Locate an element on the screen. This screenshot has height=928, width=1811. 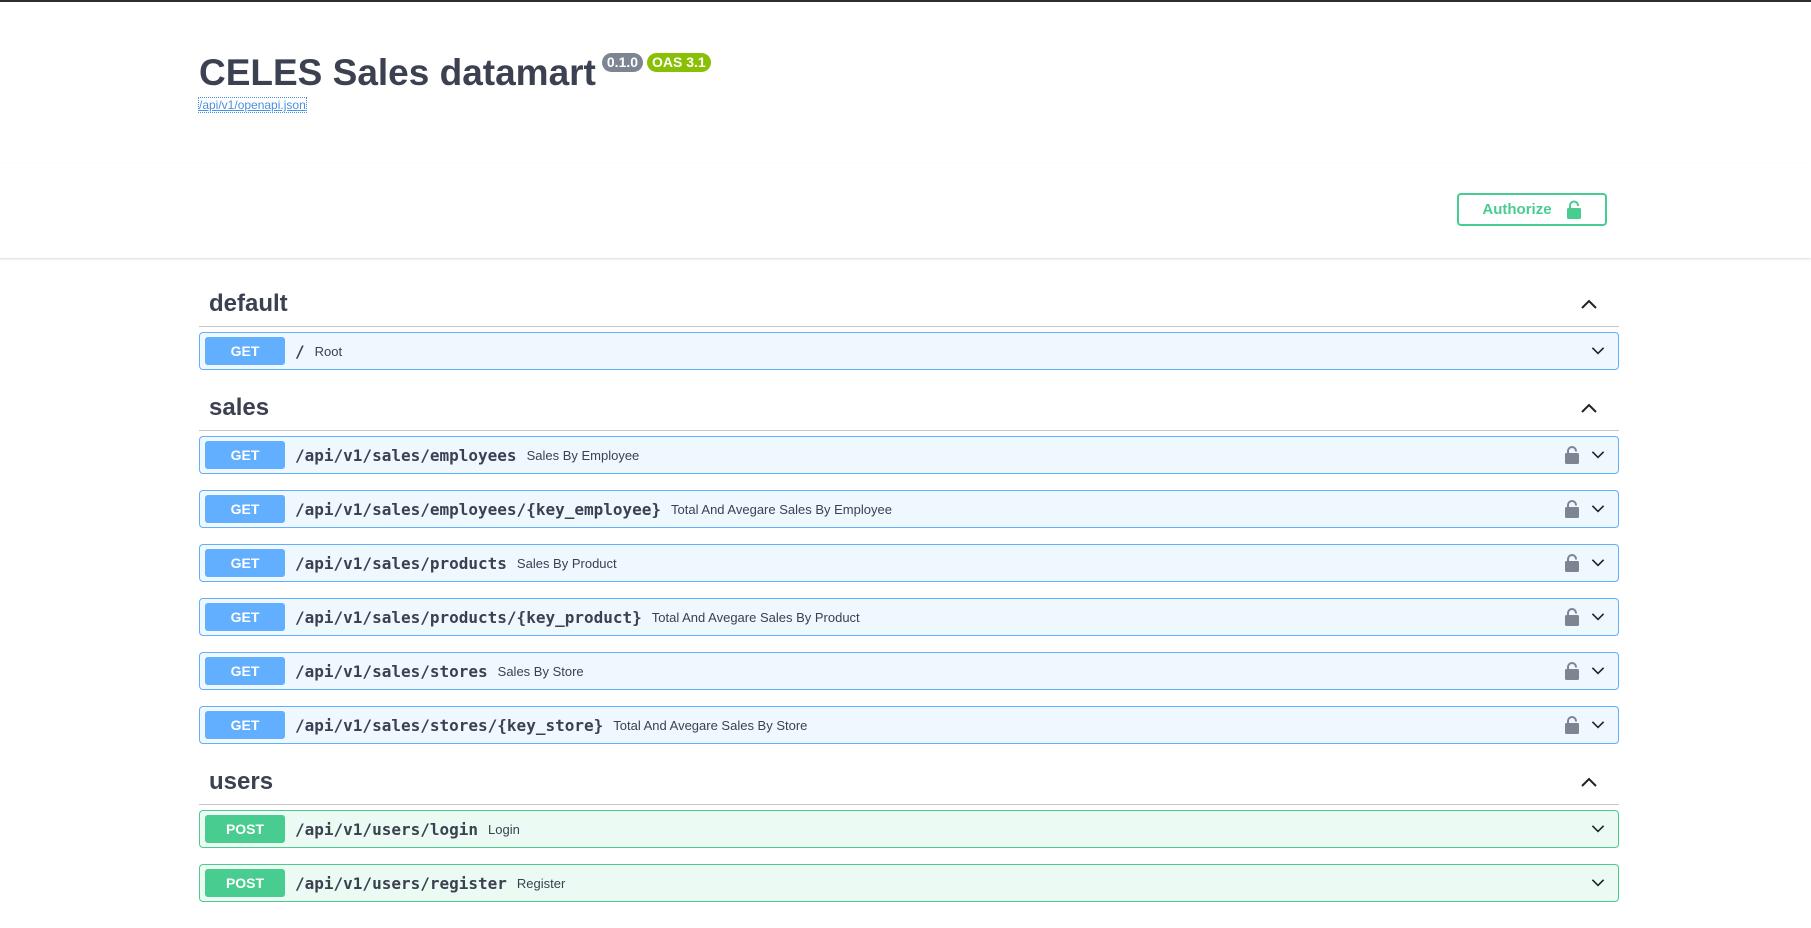
tag-header-default: default is located at coordinates (909, 304).